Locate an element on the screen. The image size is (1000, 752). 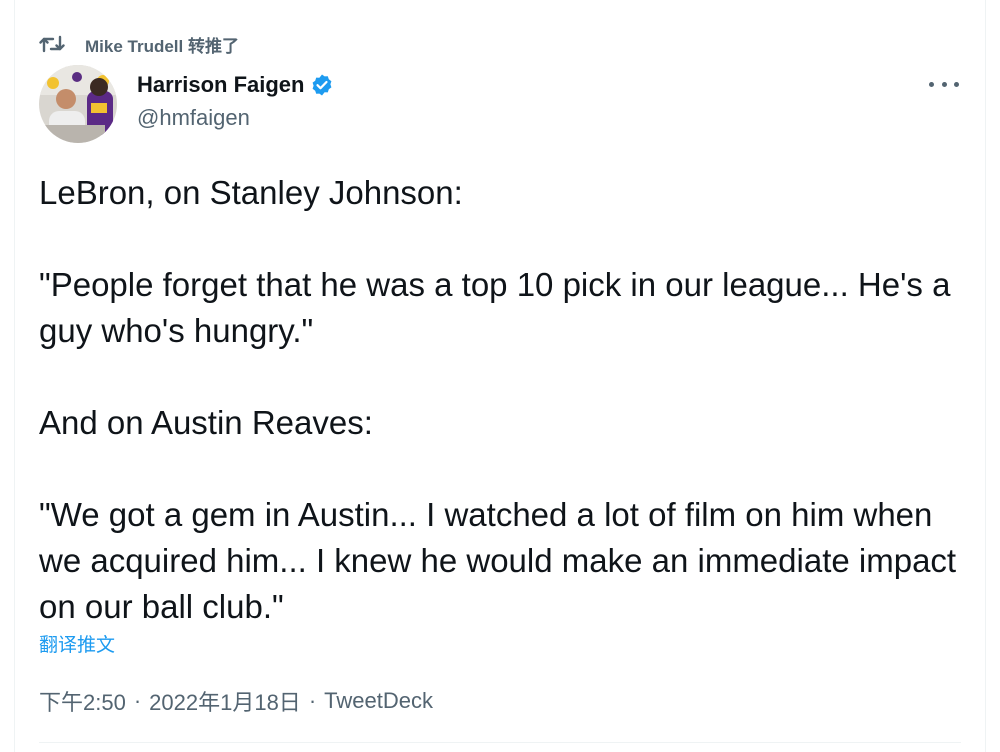
author-info: Harrison Faigen @hmfaigen is located at coordinates (235, 101).